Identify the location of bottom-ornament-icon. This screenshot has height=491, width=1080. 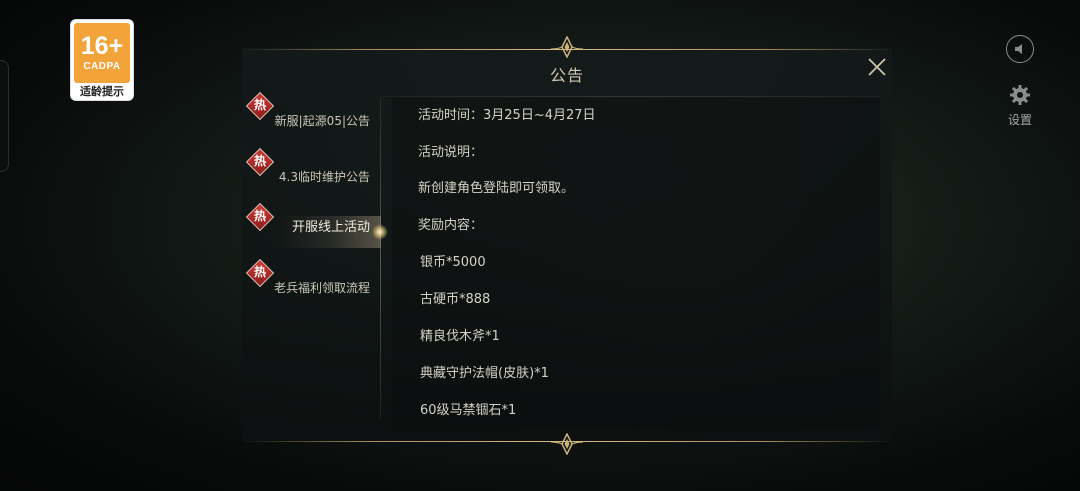
(567, 444).